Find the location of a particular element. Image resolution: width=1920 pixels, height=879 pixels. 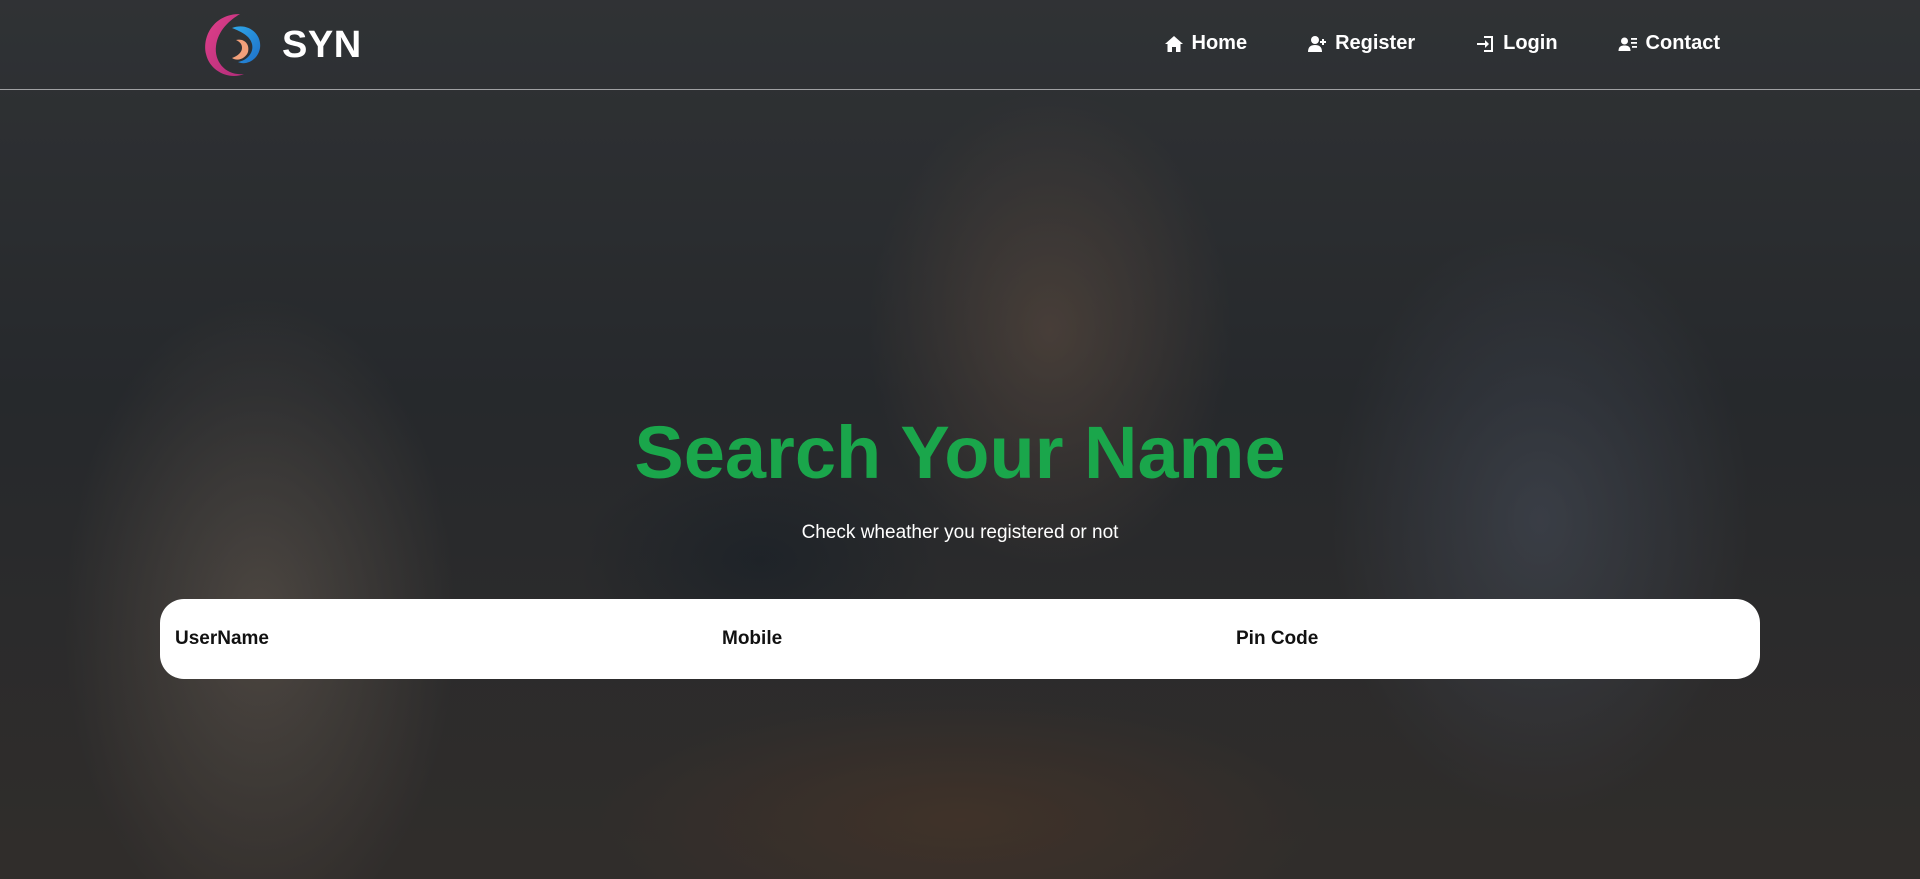

page-subtitle: Check wheather you registered or not is located at coordinates (960, 532).